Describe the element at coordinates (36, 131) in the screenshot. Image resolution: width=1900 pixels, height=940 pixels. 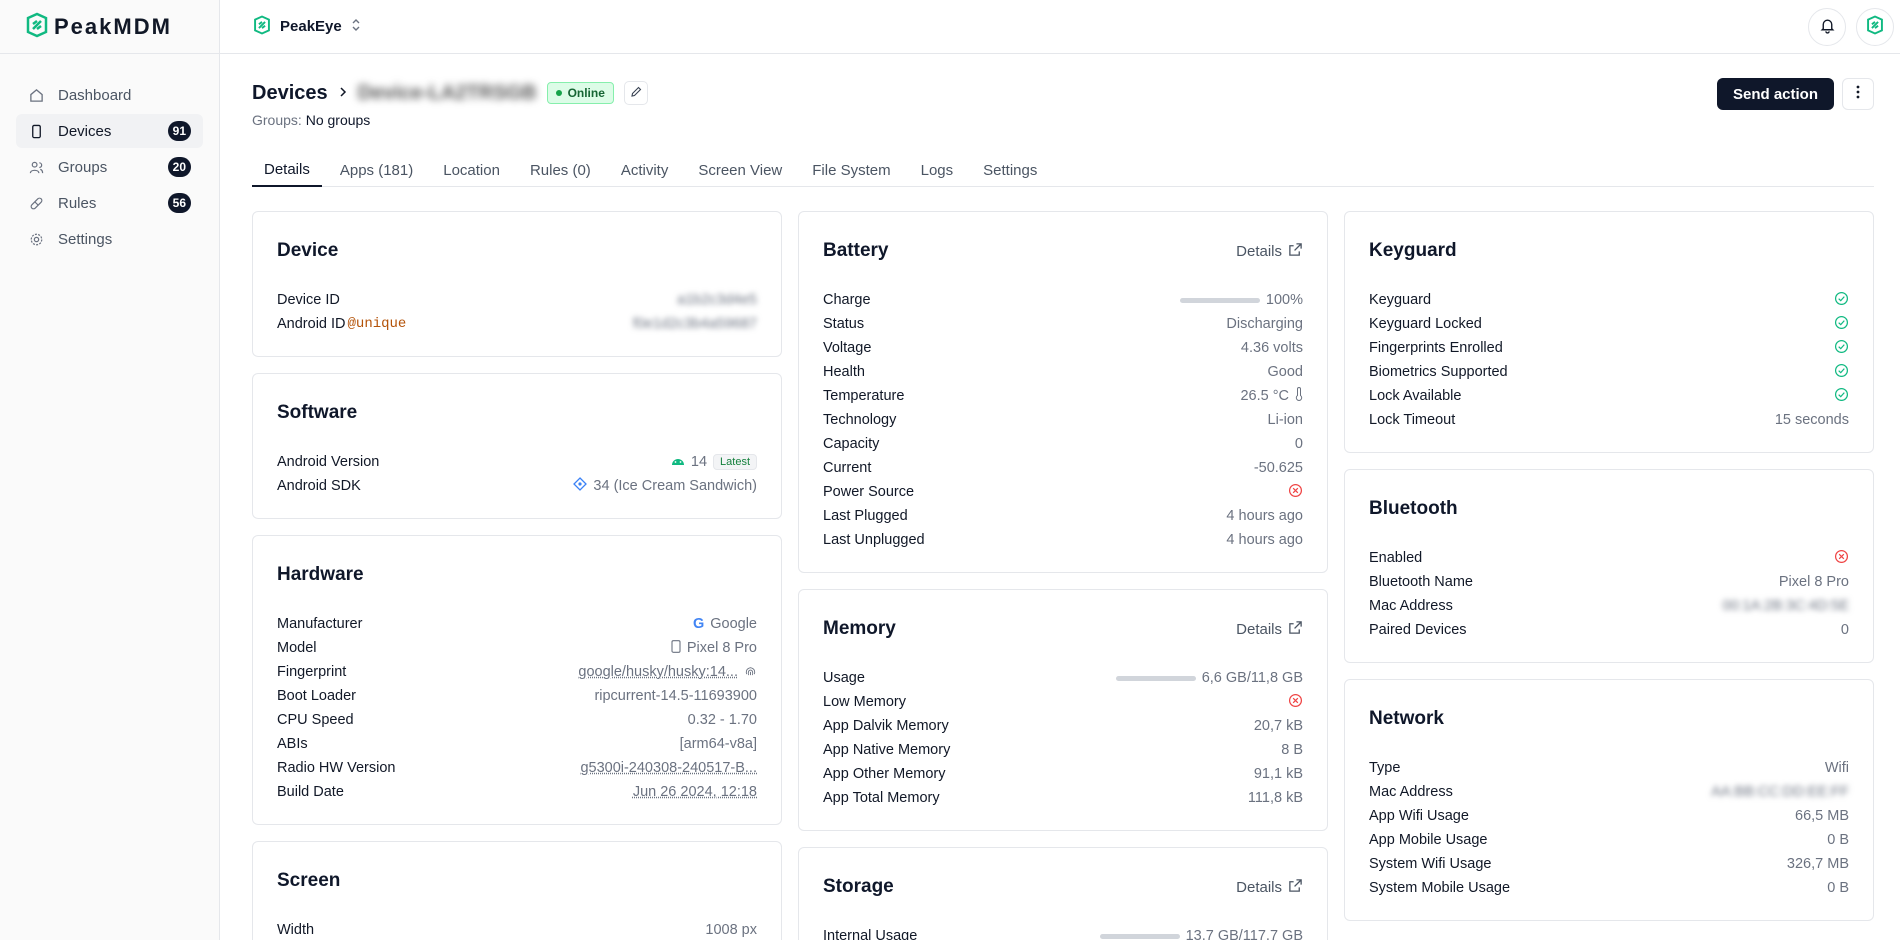
I see `smartphone-icon` at that location.